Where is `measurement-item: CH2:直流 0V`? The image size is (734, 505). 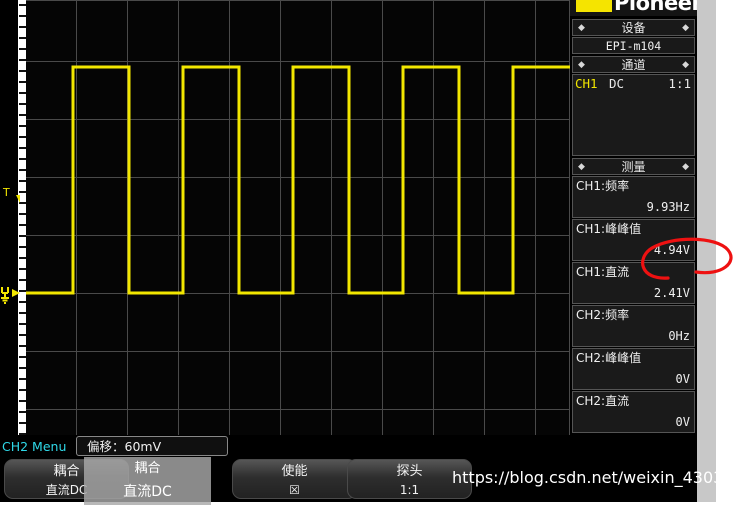
measurement-item: CH2:直流 0V is located at coordinates (633, 412).